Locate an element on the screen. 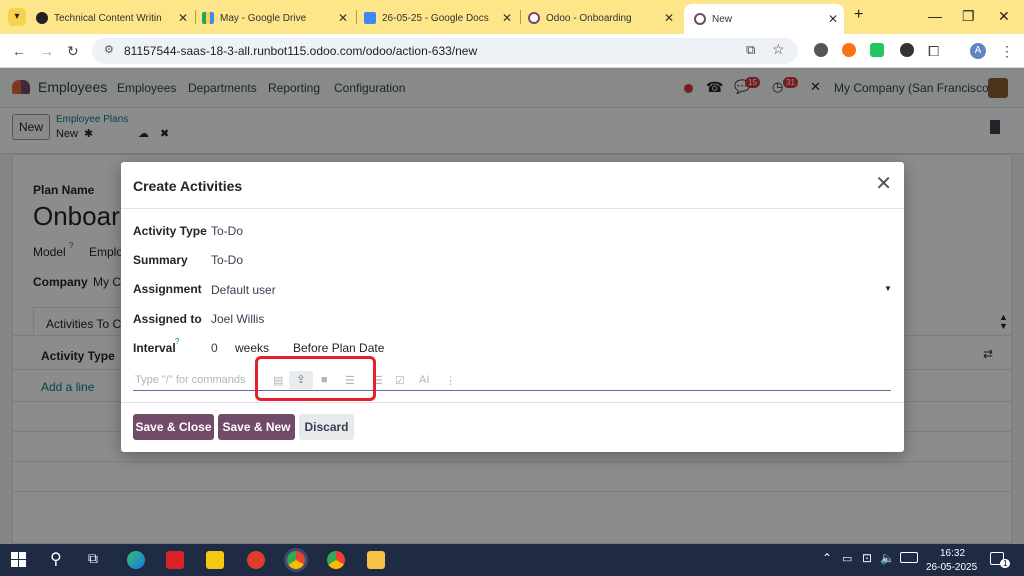 The image size is (1024, 576). tab-google-docs: 26-05-25 - Google Docs ✕ is located at coordinates (441, 18).